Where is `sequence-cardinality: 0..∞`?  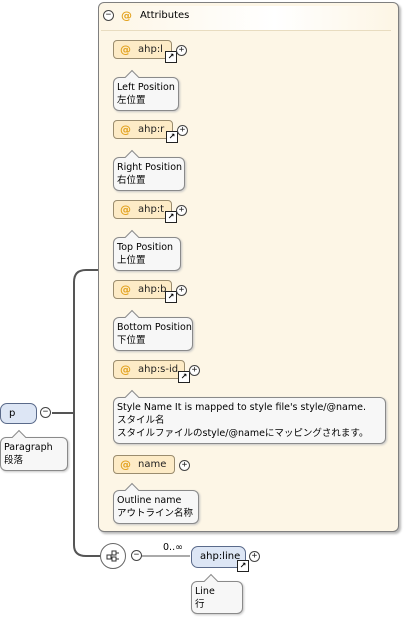
sequence-cardinality: 0..∞ is located at coordinates (173, 547).